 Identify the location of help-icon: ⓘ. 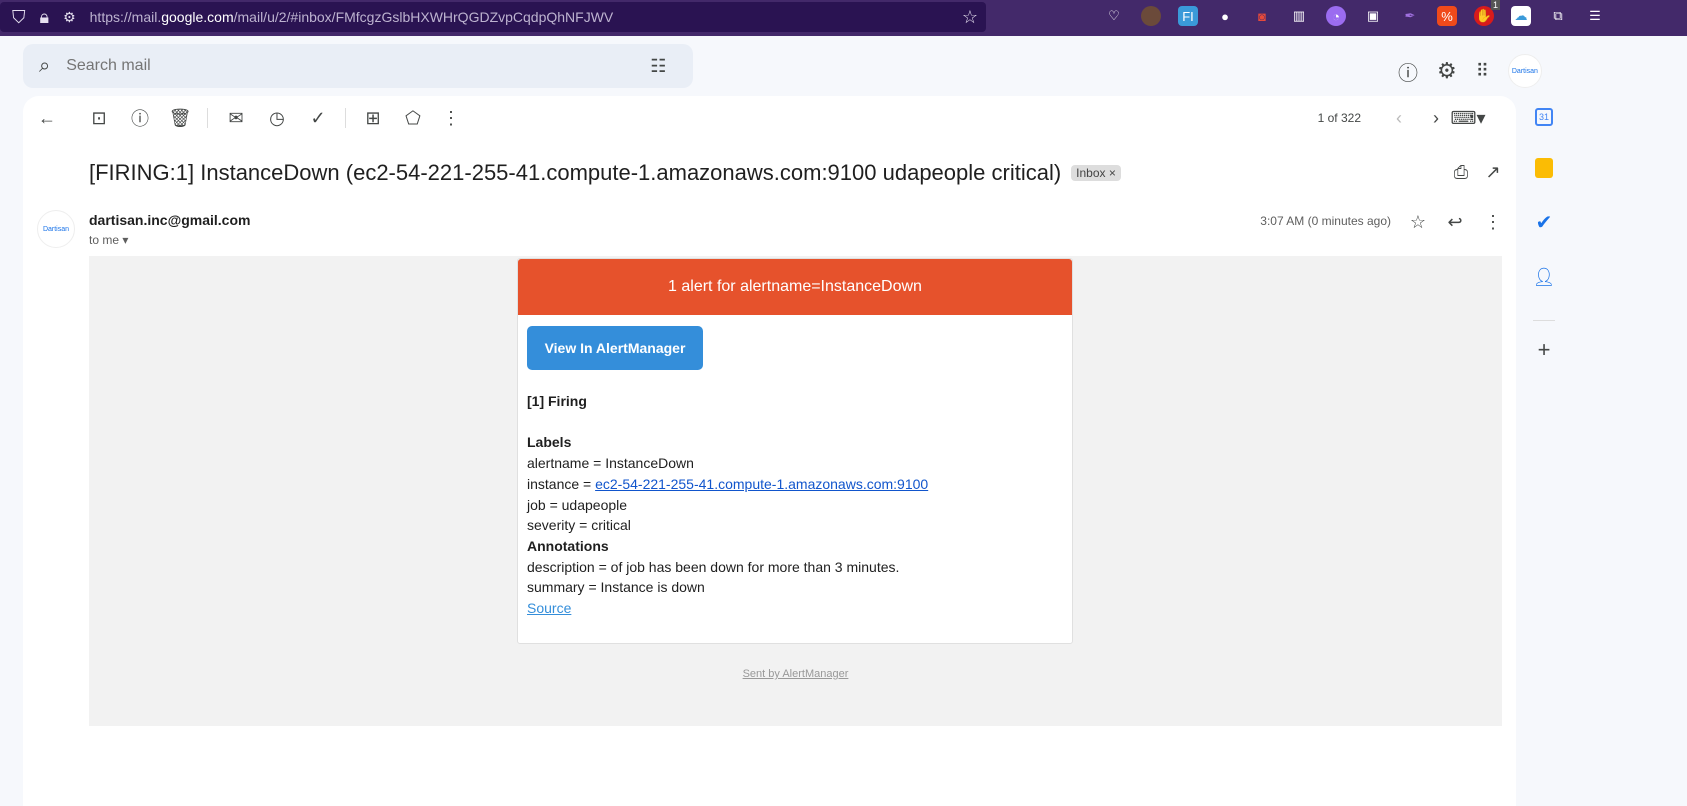
(1408, 71).